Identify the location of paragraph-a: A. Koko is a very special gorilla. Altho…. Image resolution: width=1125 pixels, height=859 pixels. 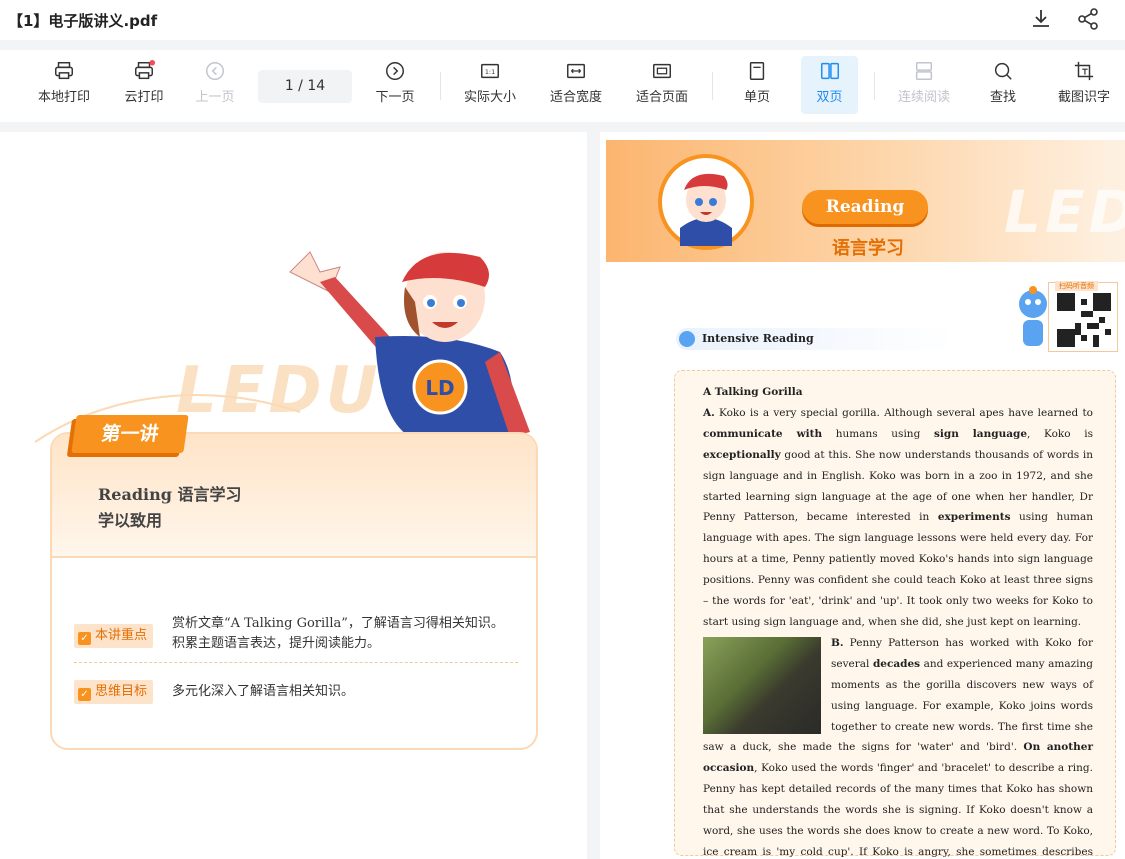
(898, 517).